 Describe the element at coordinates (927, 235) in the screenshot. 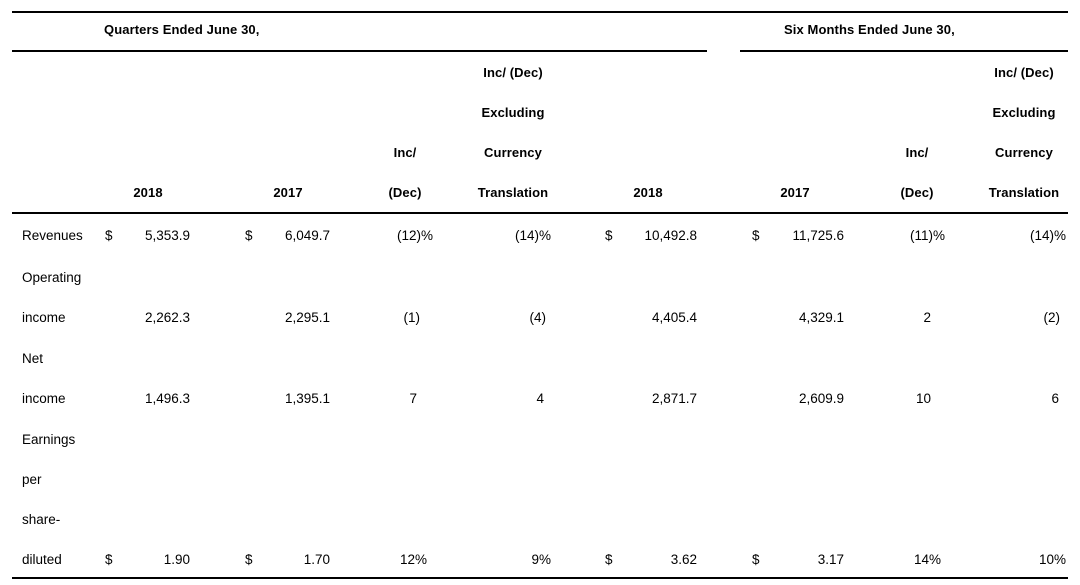

I see `cell-s-incdec: (11)%` at that location.